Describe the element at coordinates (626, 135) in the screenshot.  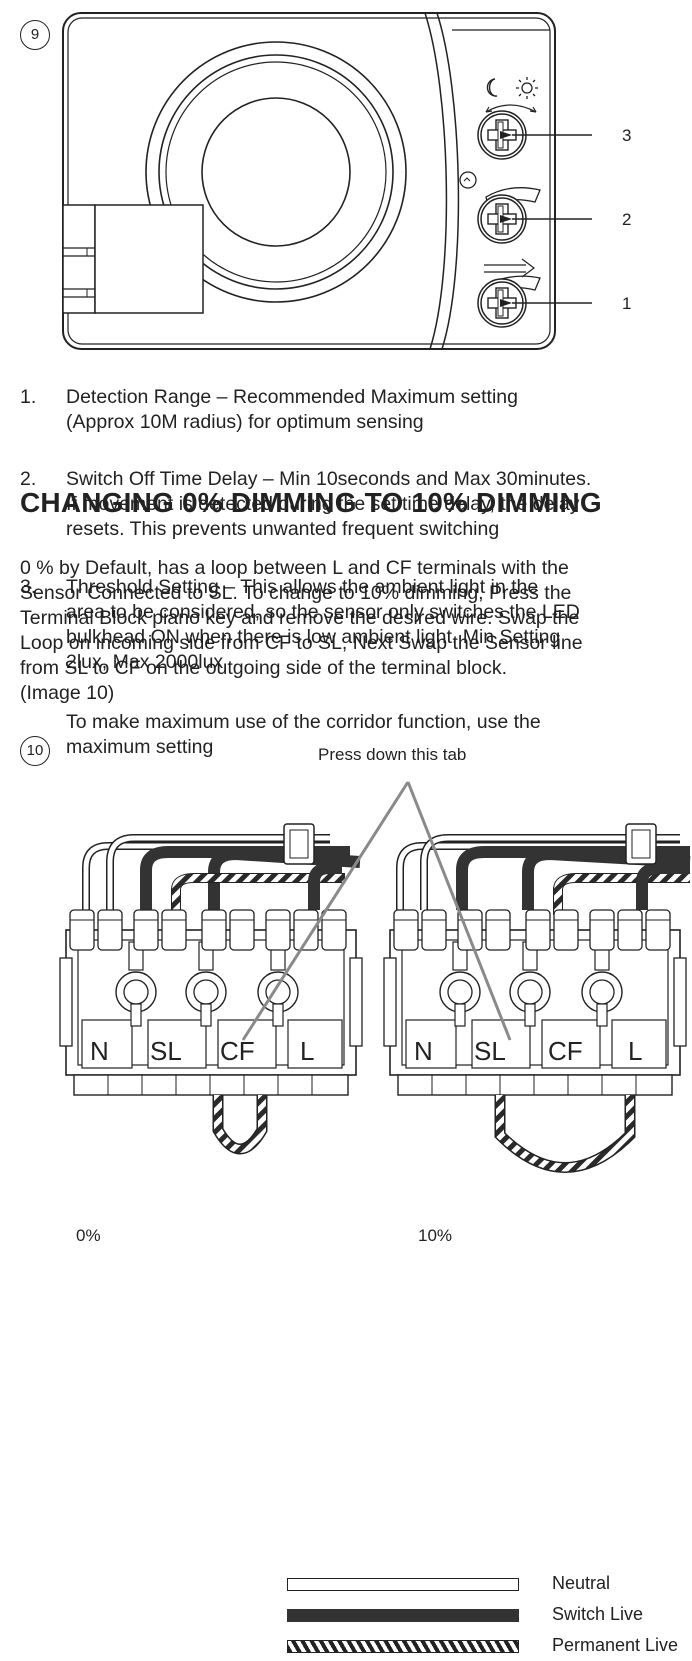
I see `callout-3: 3` at that location.